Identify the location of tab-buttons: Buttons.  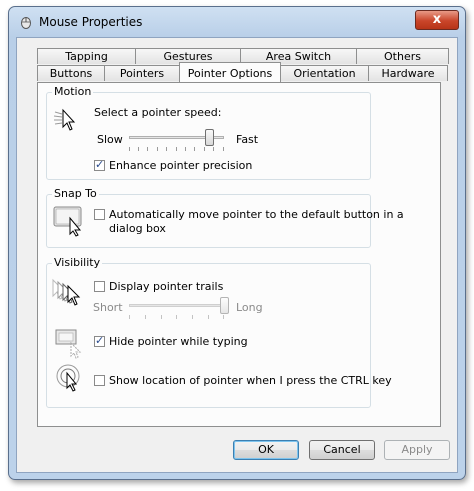
(71, 73).